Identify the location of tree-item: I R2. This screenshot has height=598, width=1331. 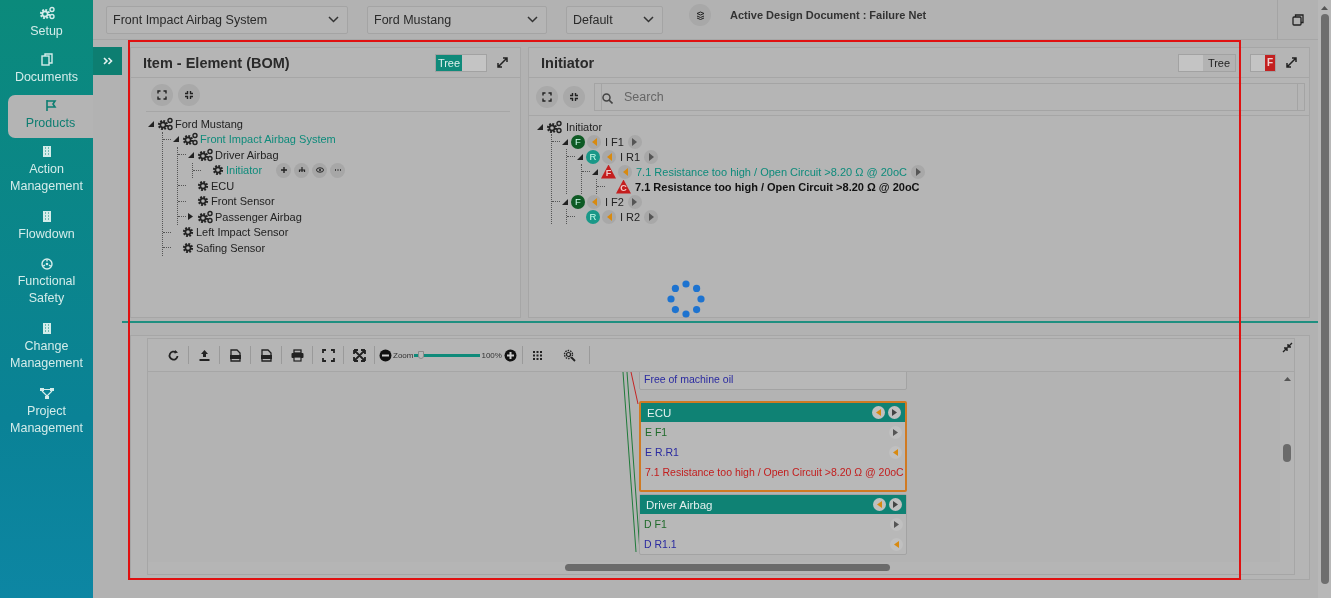
(630, 216).